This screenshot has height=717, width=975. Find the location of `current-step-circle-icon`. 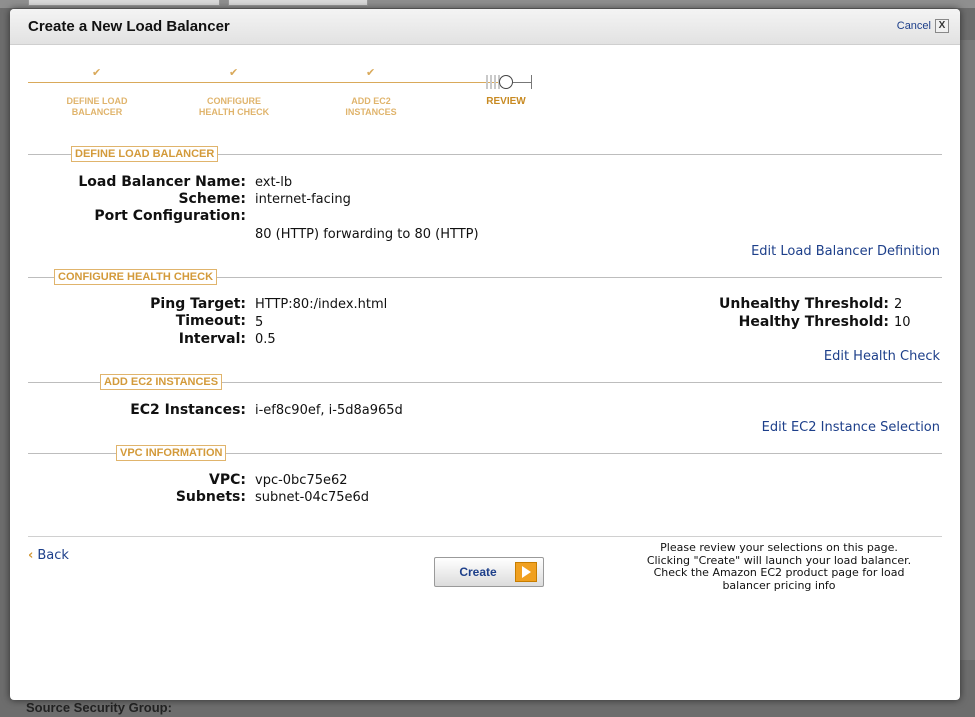

current-step-circle-icon is located at coordinates (506, 82).